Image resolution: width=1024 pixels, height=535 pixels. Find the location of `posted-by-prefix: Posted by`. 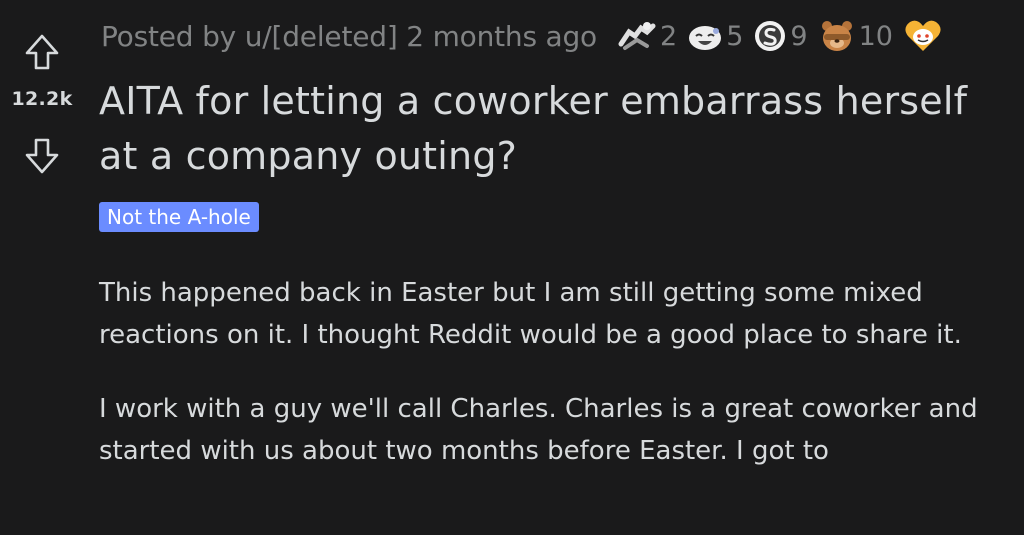

posted-by-prefix: Posted by is located at coordinates (169, 36).